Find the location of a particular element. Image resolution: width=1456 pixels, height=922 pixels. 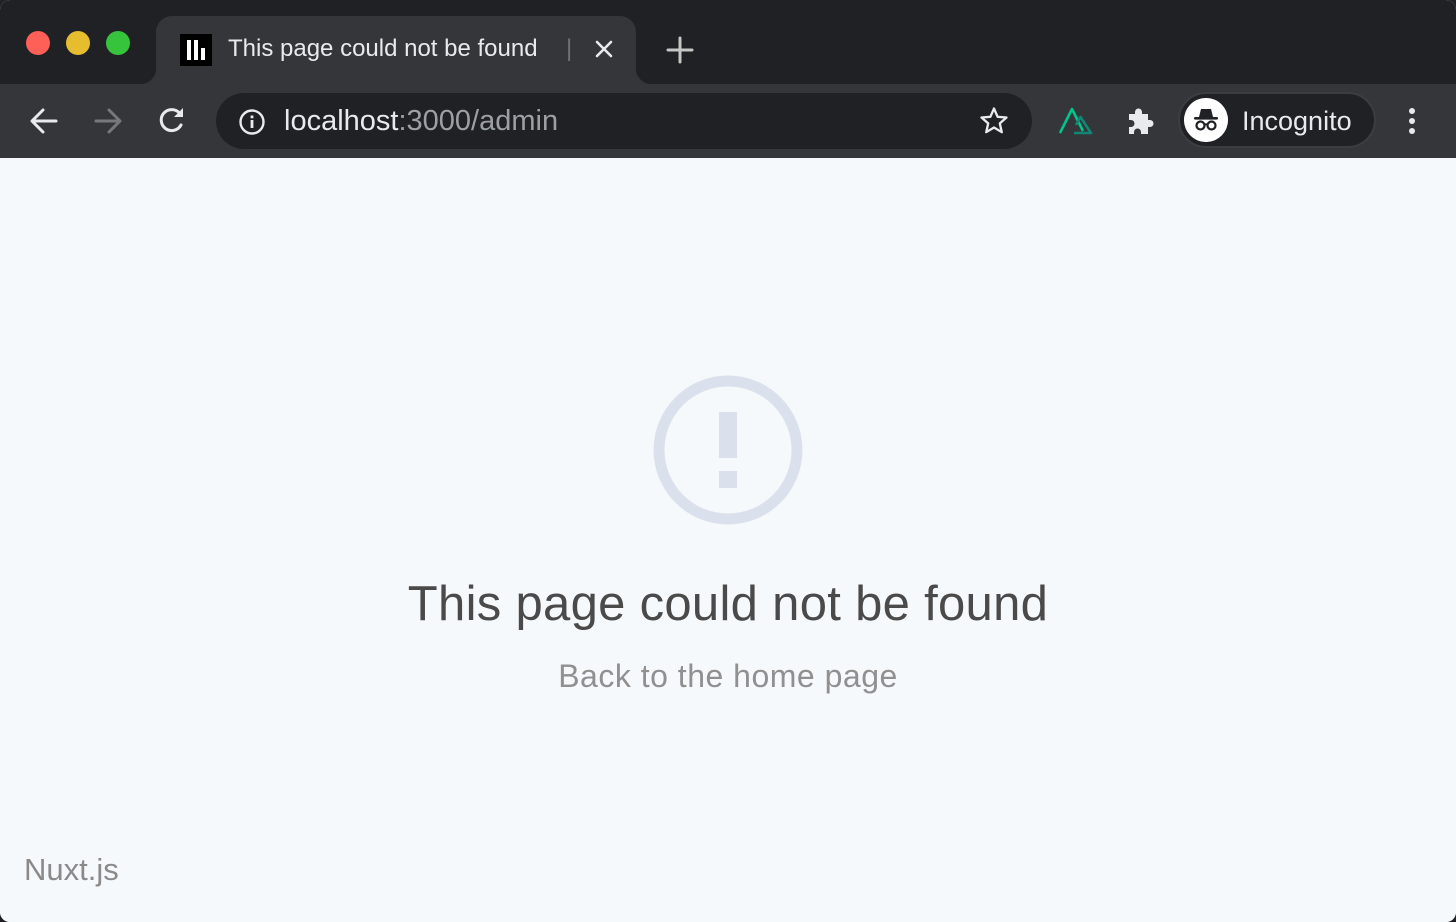

profile-label: Incognito is located at coordinates (1297, 121).